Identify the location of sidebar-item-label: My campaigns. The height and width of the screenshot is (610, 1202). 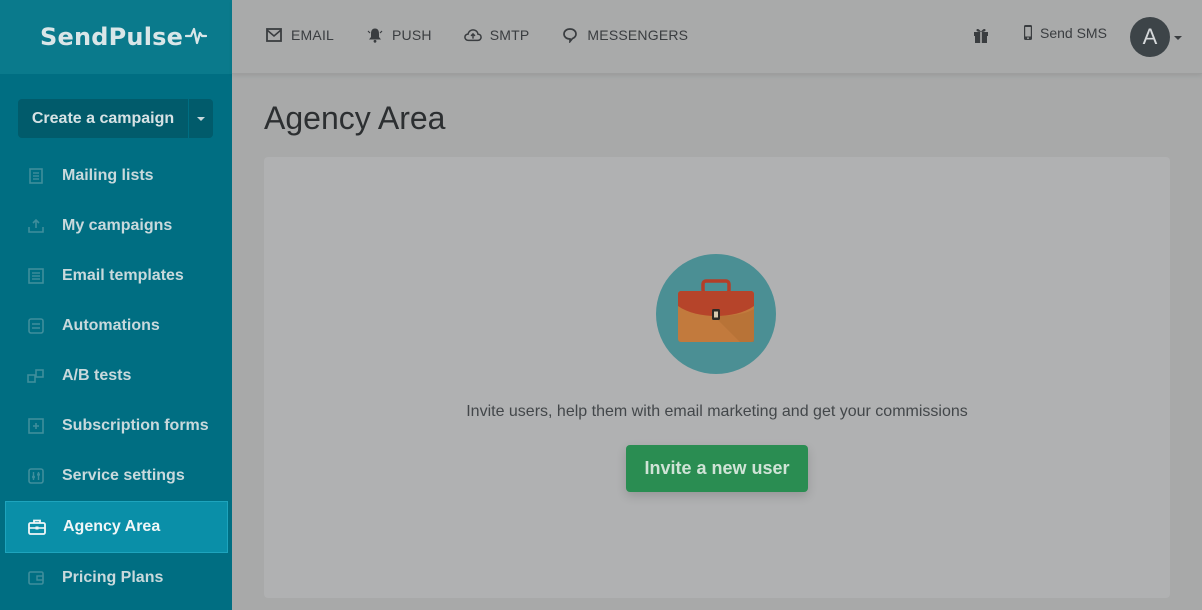
(117, 225).